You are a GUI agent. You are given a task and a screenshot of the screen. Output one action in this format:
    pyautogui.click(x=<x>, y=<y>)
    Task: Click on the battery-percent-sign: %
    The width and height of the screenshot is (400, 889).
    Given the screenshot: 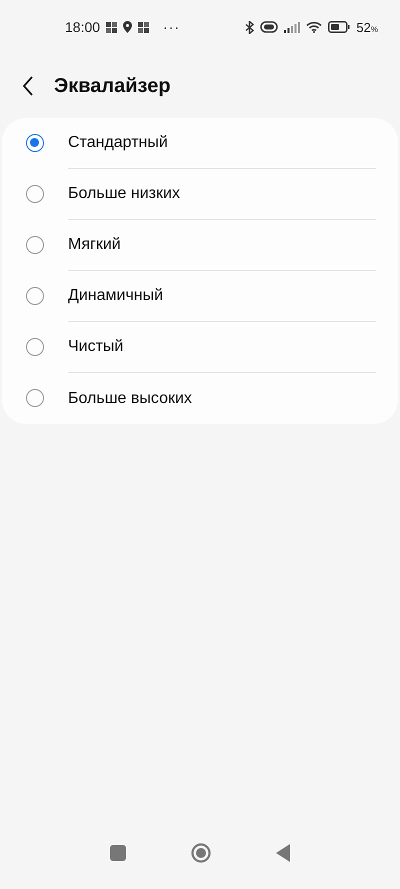 What is the action you would take?
    pyautogui.click(x=374, y=29)
    